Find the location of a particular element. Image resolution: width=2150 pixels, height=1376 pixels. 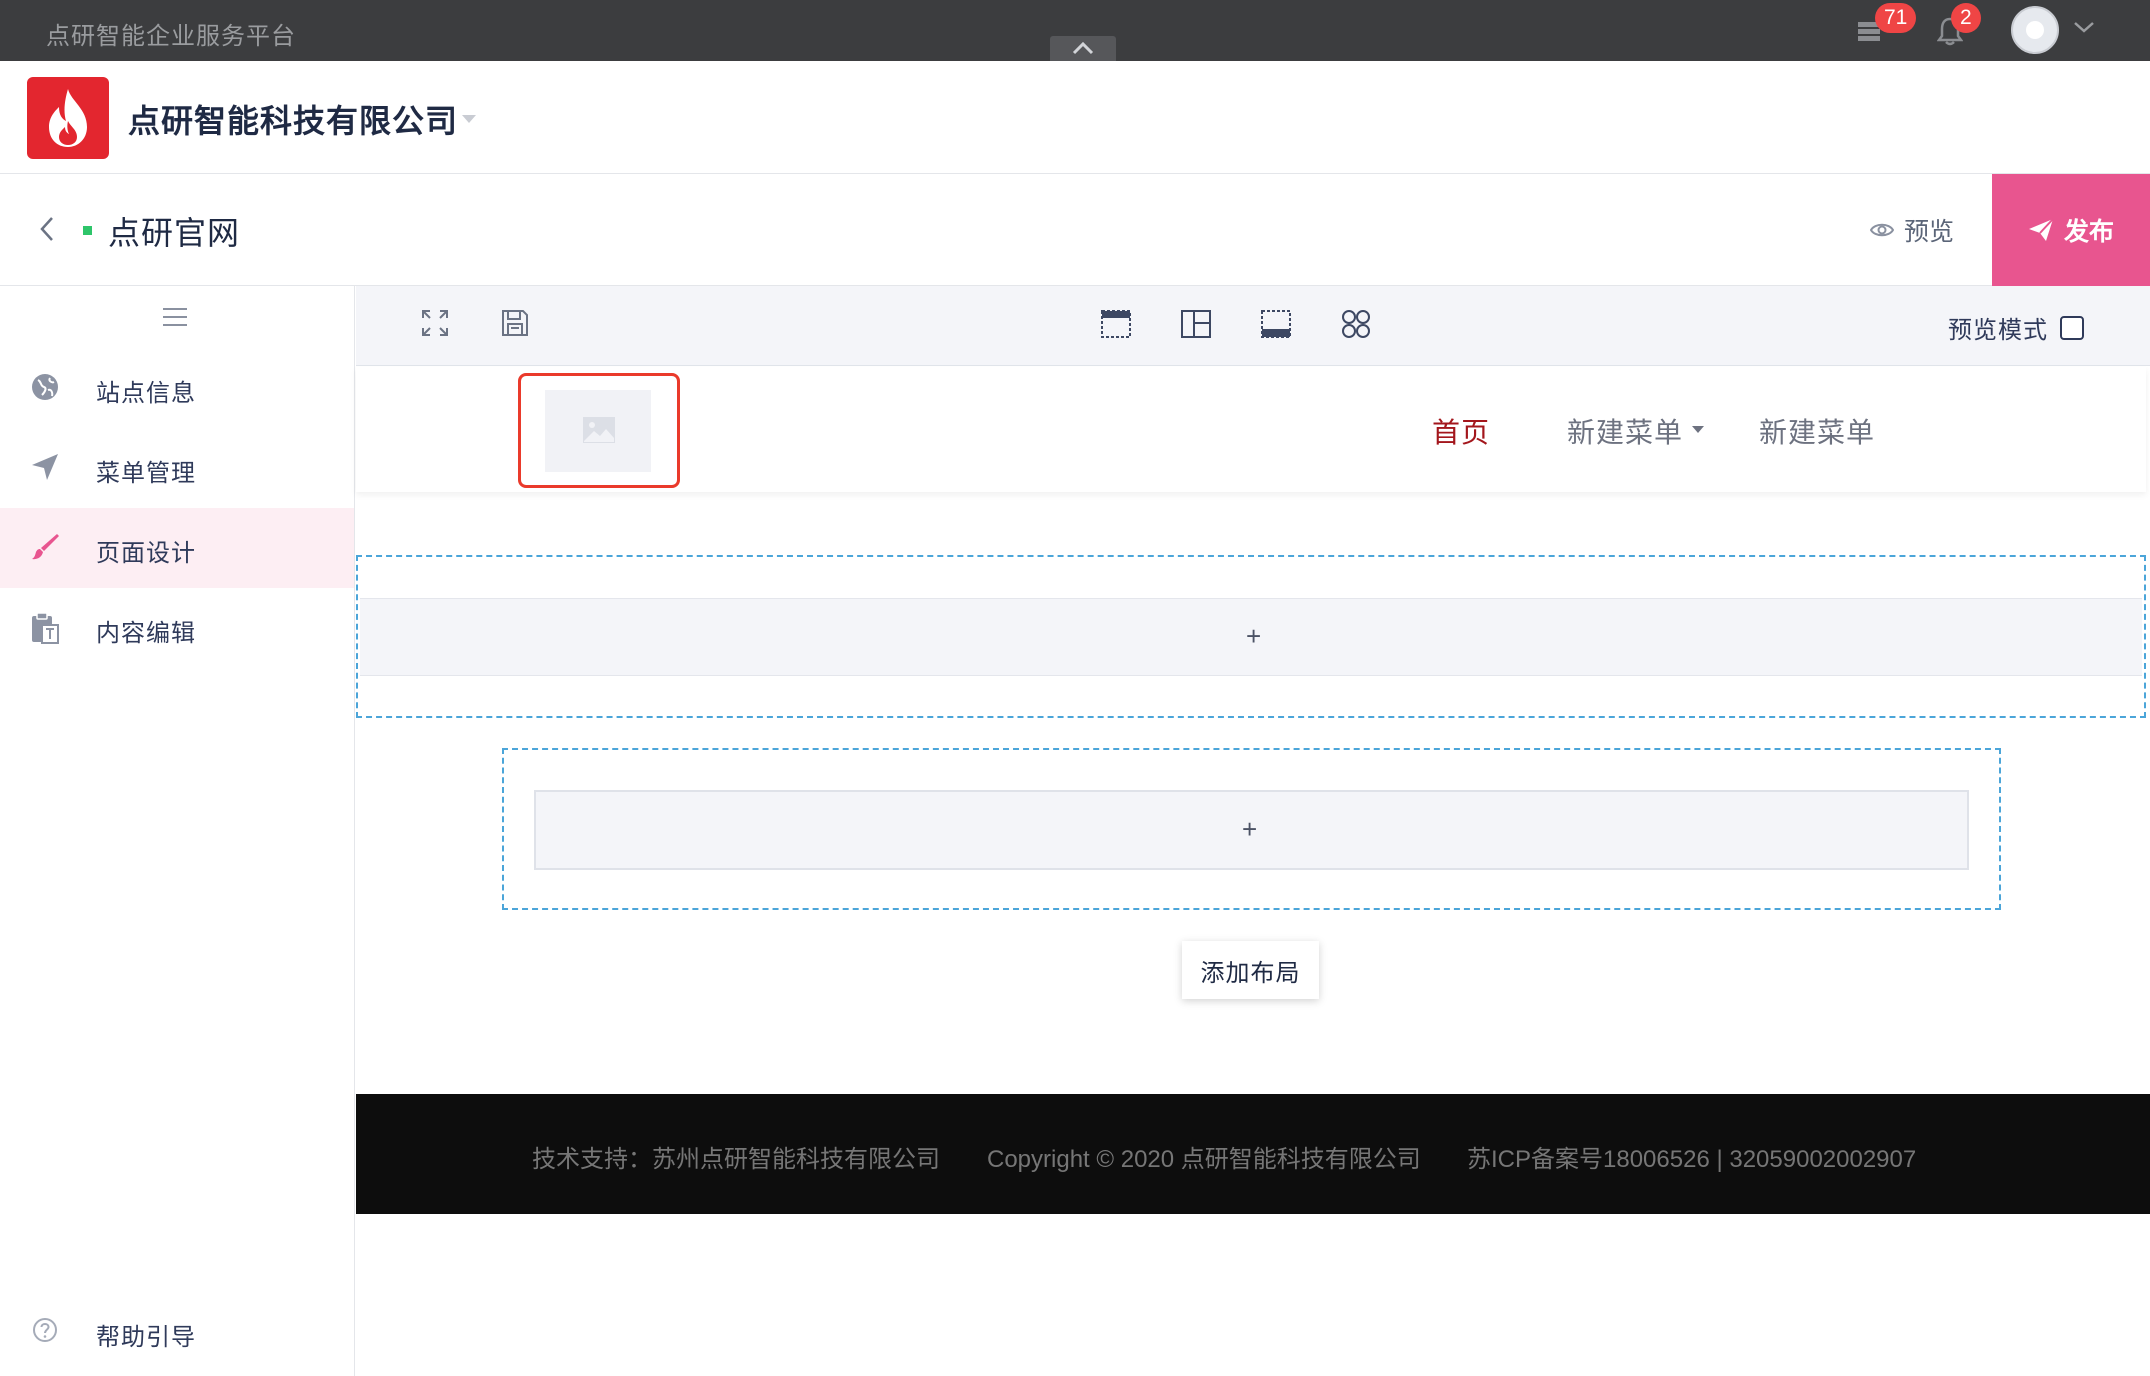

company-header: 点研智能科技有限公司 is located at coordinates (1075, 117).